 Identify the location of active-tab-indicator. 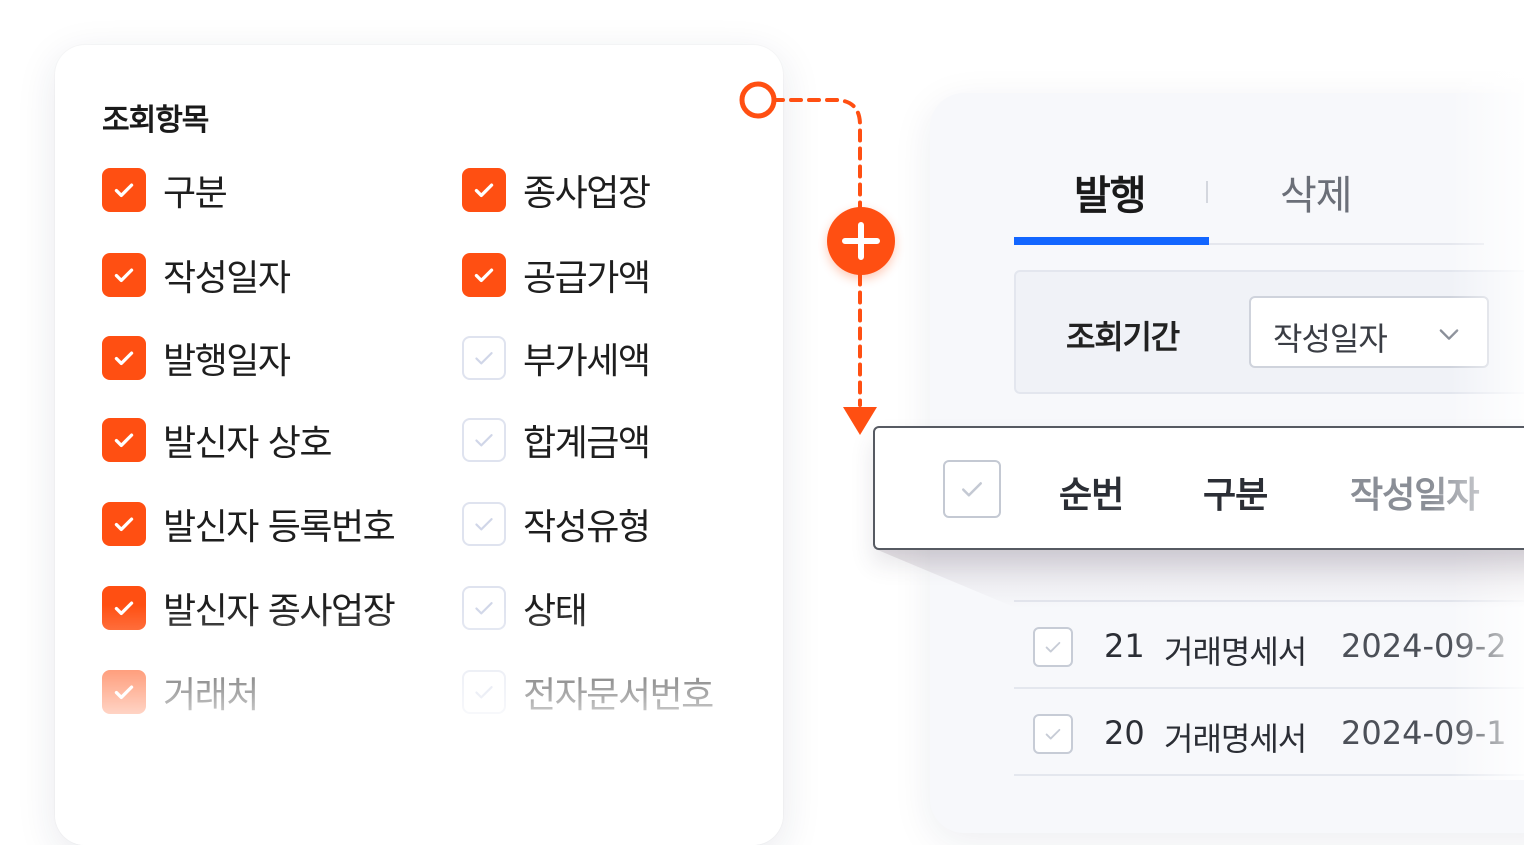
(1111, 241).